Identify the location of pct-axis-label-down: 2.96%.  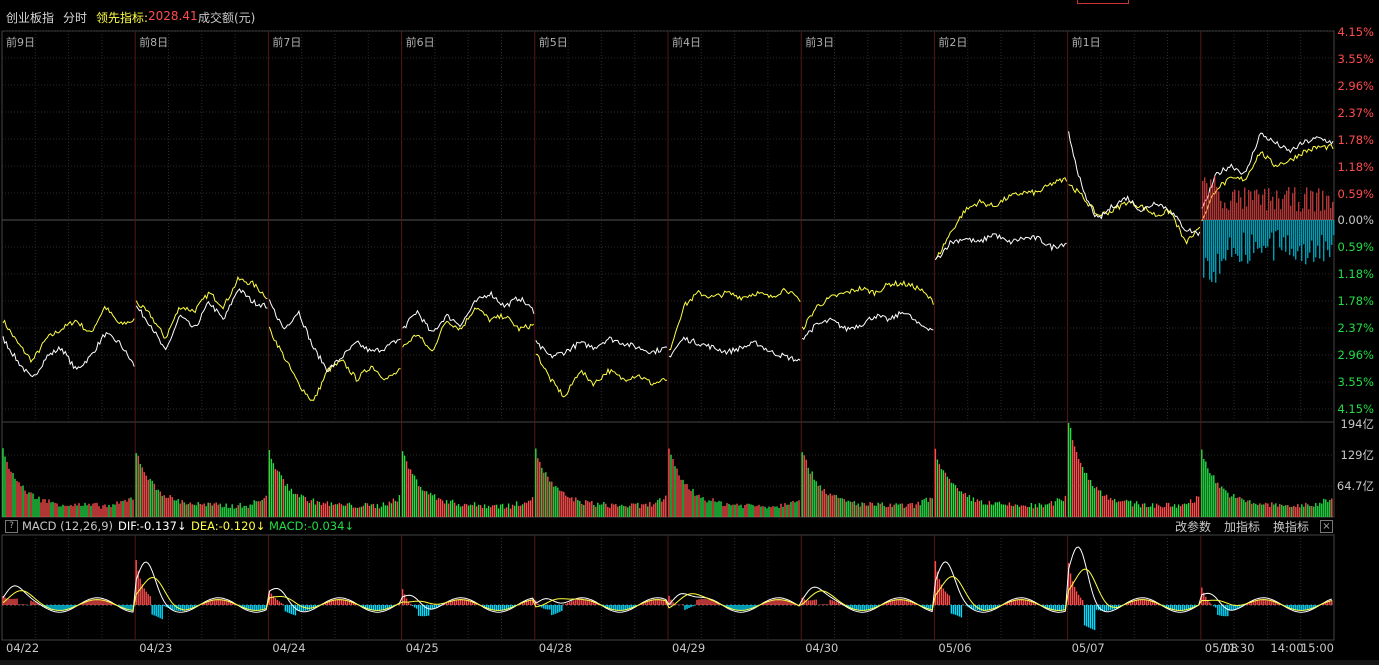
(1355, 355).